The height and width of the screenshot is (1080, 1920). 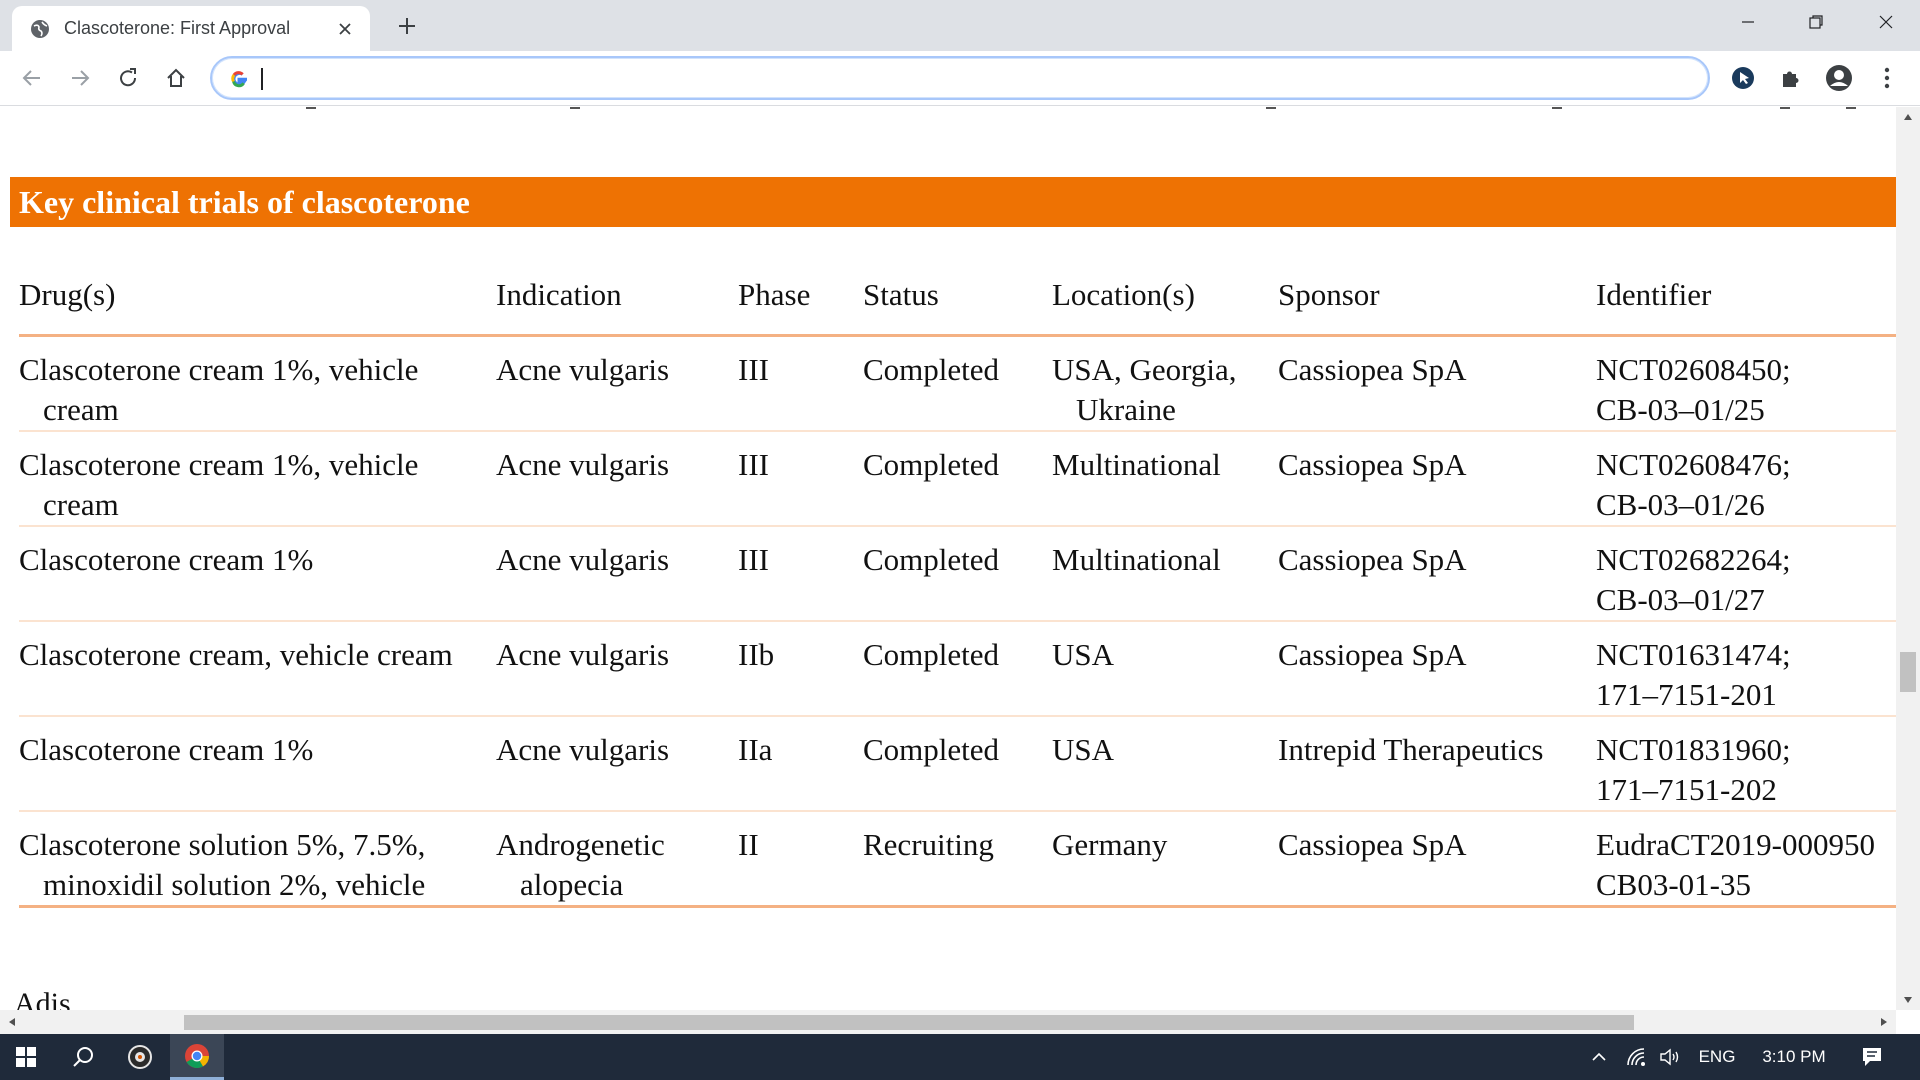 I want to click on column-header: Phase, so click(x=800, y=297).